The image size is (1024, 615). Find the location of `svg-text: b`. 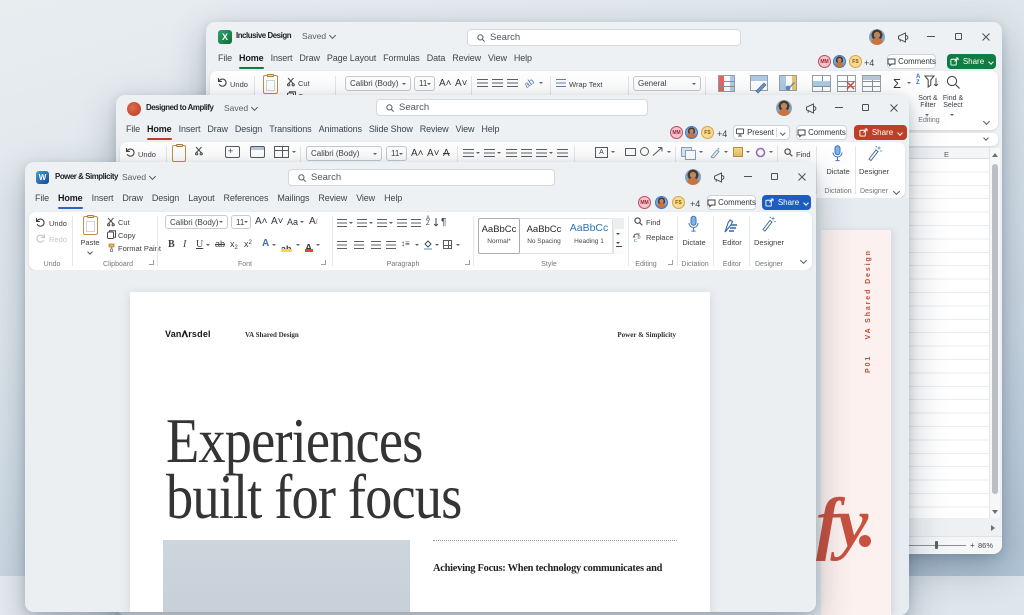

svg-text: b is located at coordinates (639, 238).